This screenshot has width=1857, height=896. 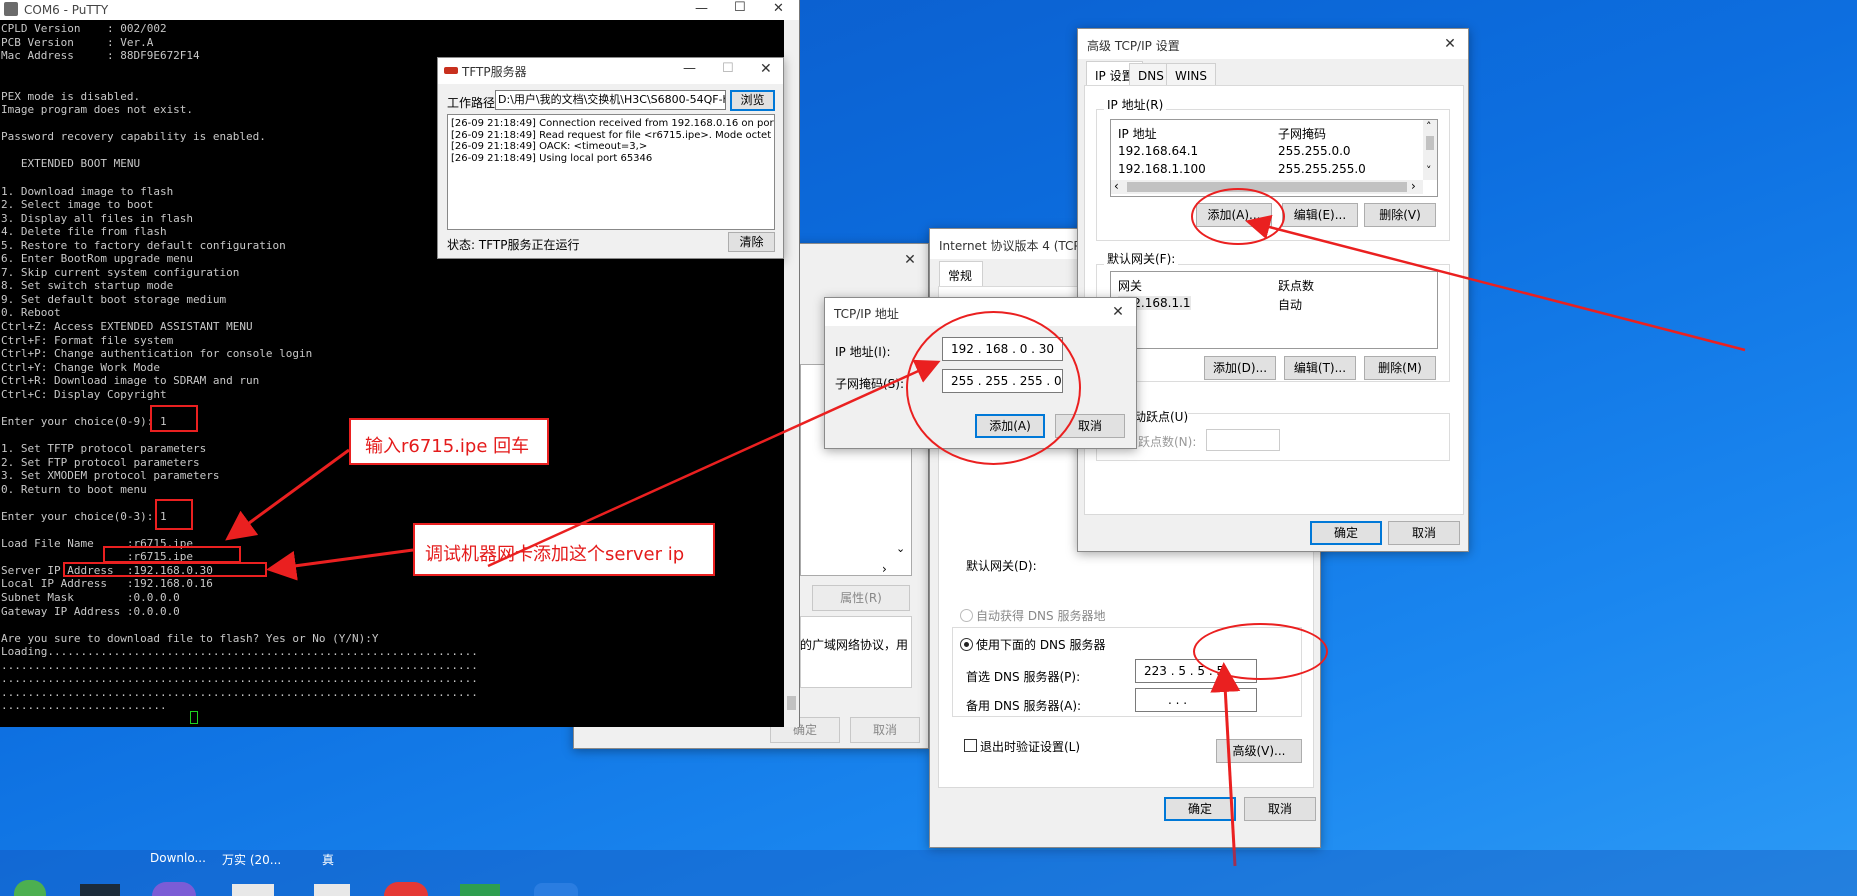 I want to click on terminal-scrollbar, so click(x=791, y=373).